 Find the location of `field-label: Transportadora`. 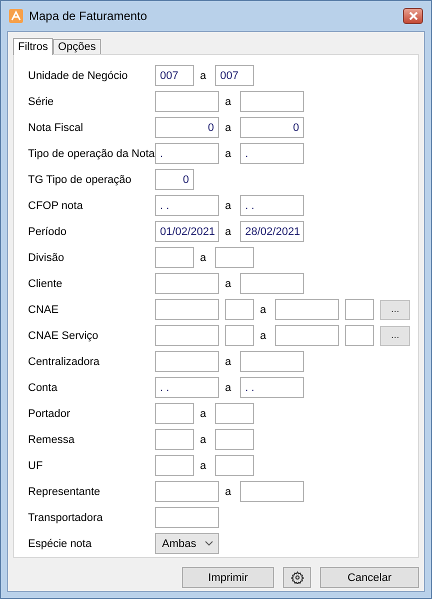

field-label: Transportadora is located at coordinates (66, 518).